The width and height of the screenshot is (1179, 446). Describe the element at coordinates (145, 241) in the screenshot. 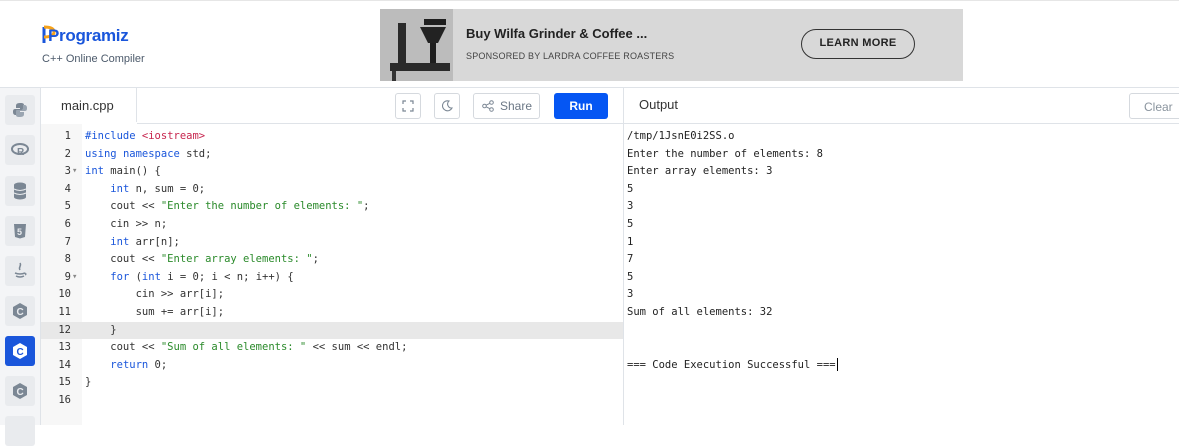

I see `code-text: int arr[n];` at that location.